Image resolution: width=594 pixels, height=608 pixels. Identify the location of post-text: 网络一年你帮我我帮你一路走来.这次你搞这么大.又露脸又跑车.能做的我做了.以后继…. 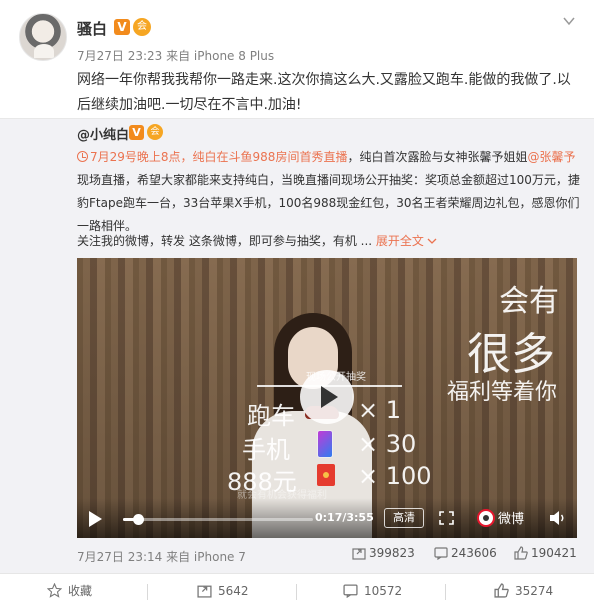
(324, 92).